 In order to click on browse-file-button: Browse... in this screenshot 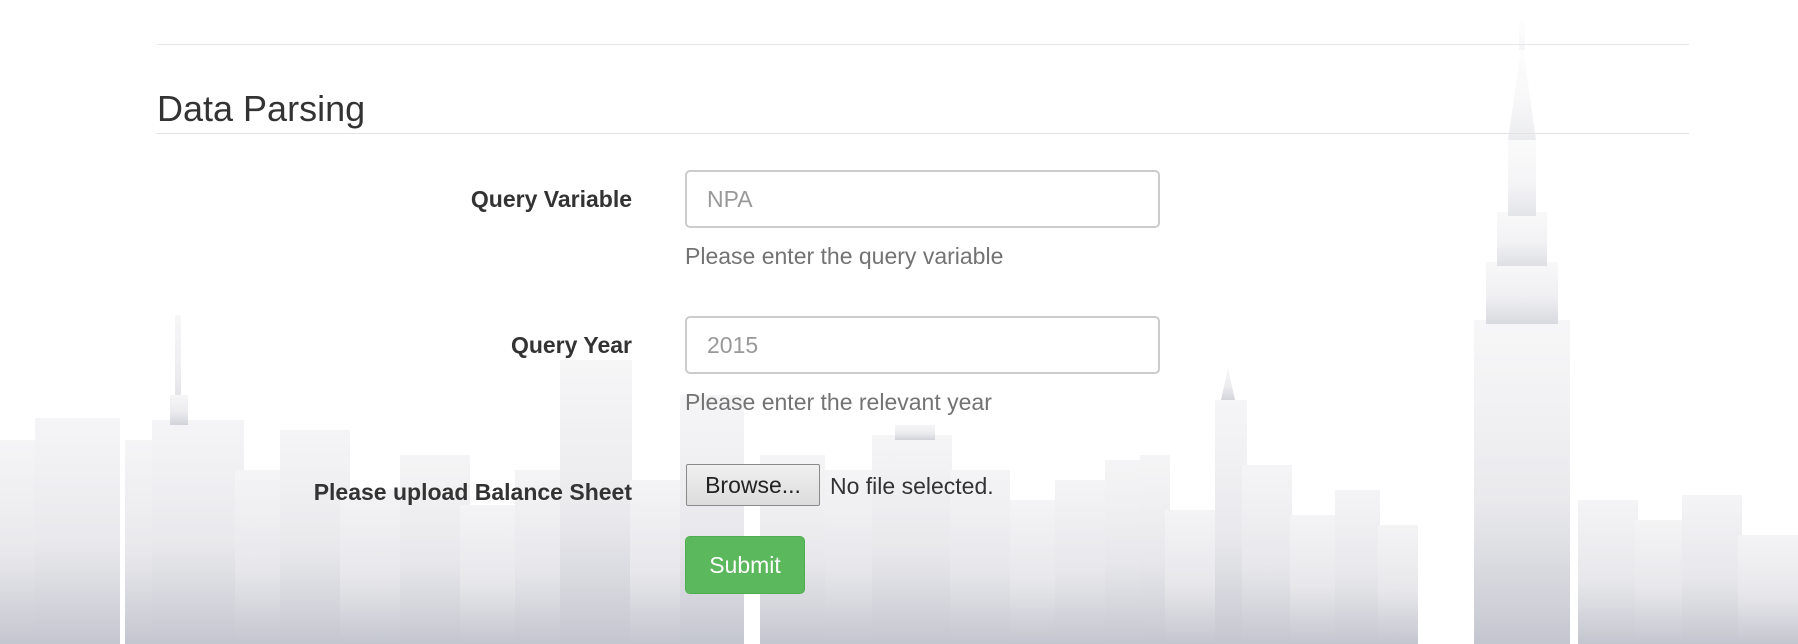, I will do `click(753, 485)`.